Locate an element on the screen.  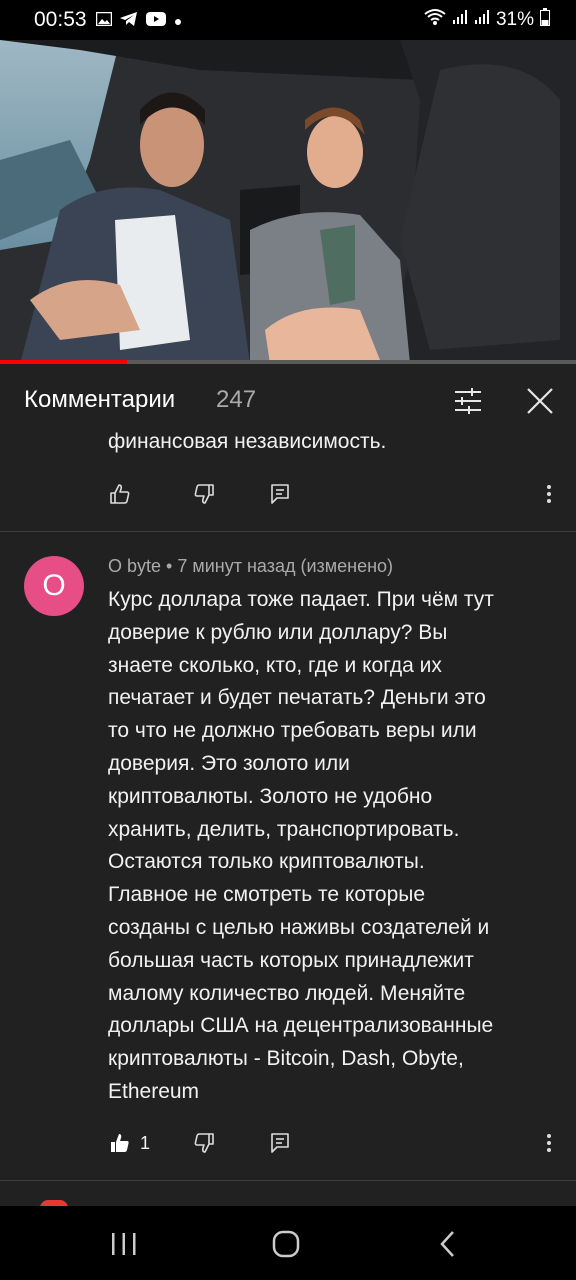
youtube-icon is located at coordinates (156, 21).